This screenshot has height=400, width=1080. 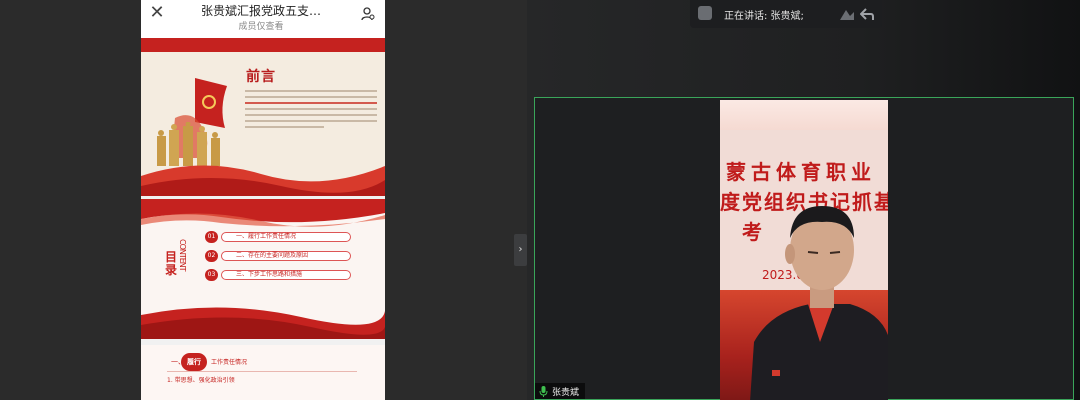 What do you see at coordinates (211, 275) in the screenshot?
I see `toc-number: 03` at bounding box center [211, 275].